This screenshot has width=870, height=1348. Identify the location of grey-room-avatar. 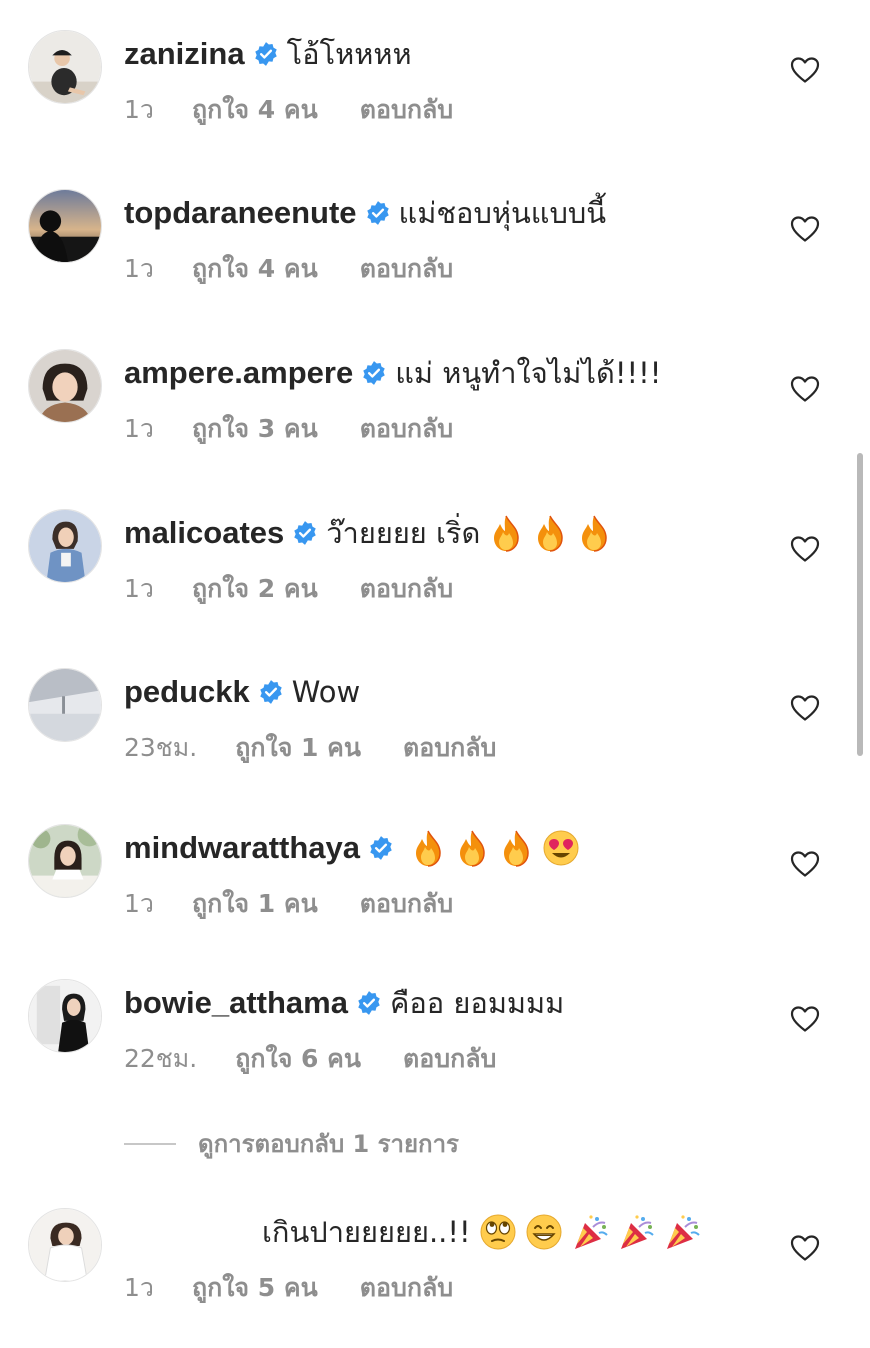
(65, 705).